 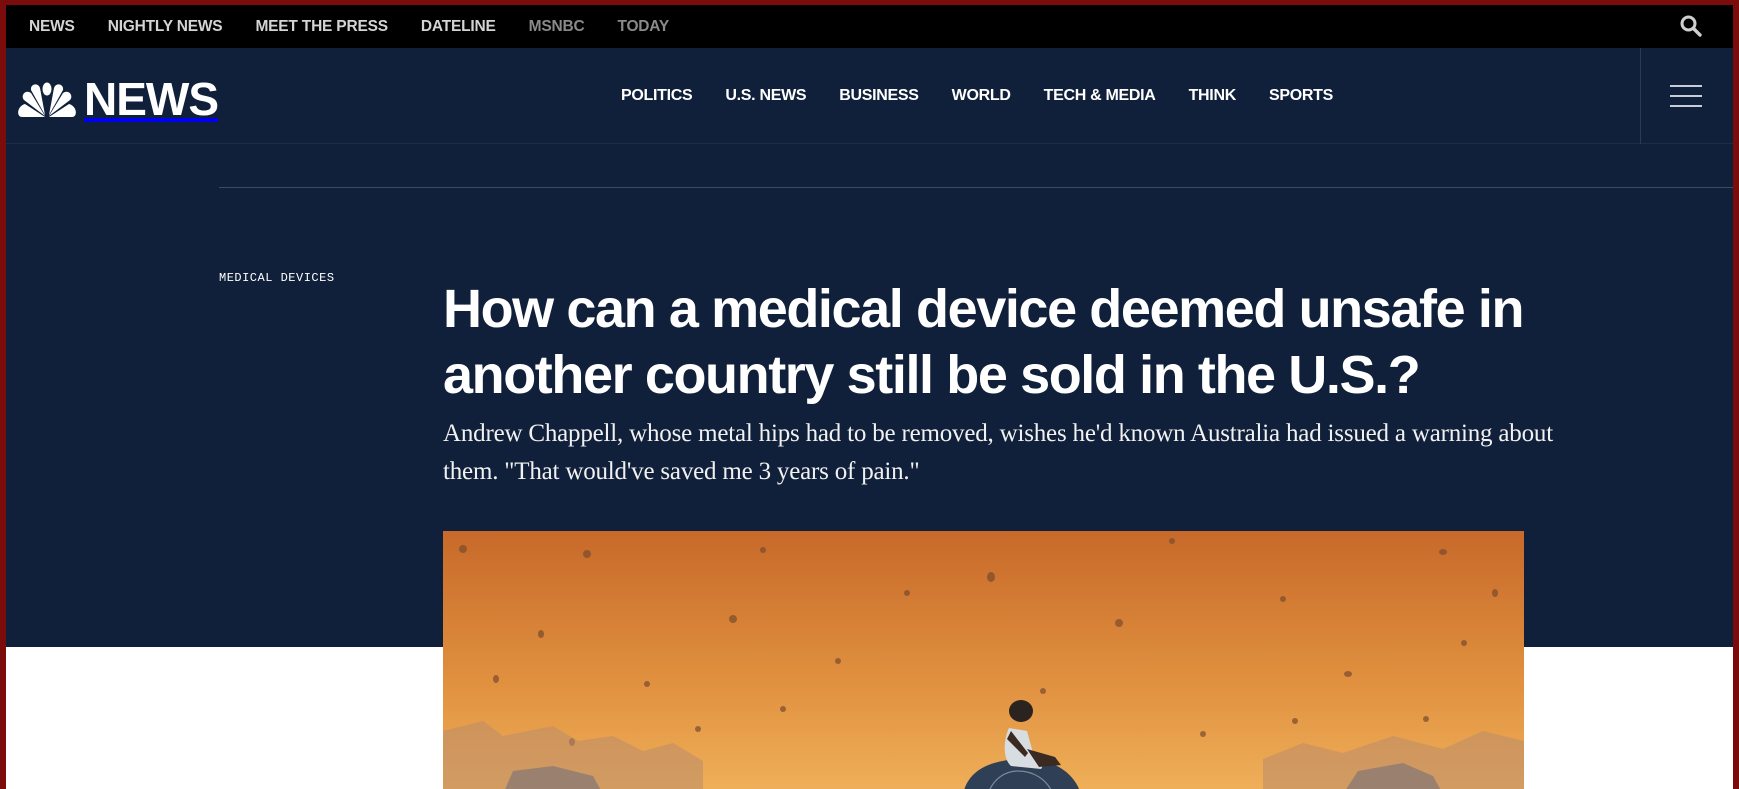 What do you see at coordinates (458, 27) in the screenshot?
I see `network-link-dateline: DATELINE` at bounding box center [458, 27].